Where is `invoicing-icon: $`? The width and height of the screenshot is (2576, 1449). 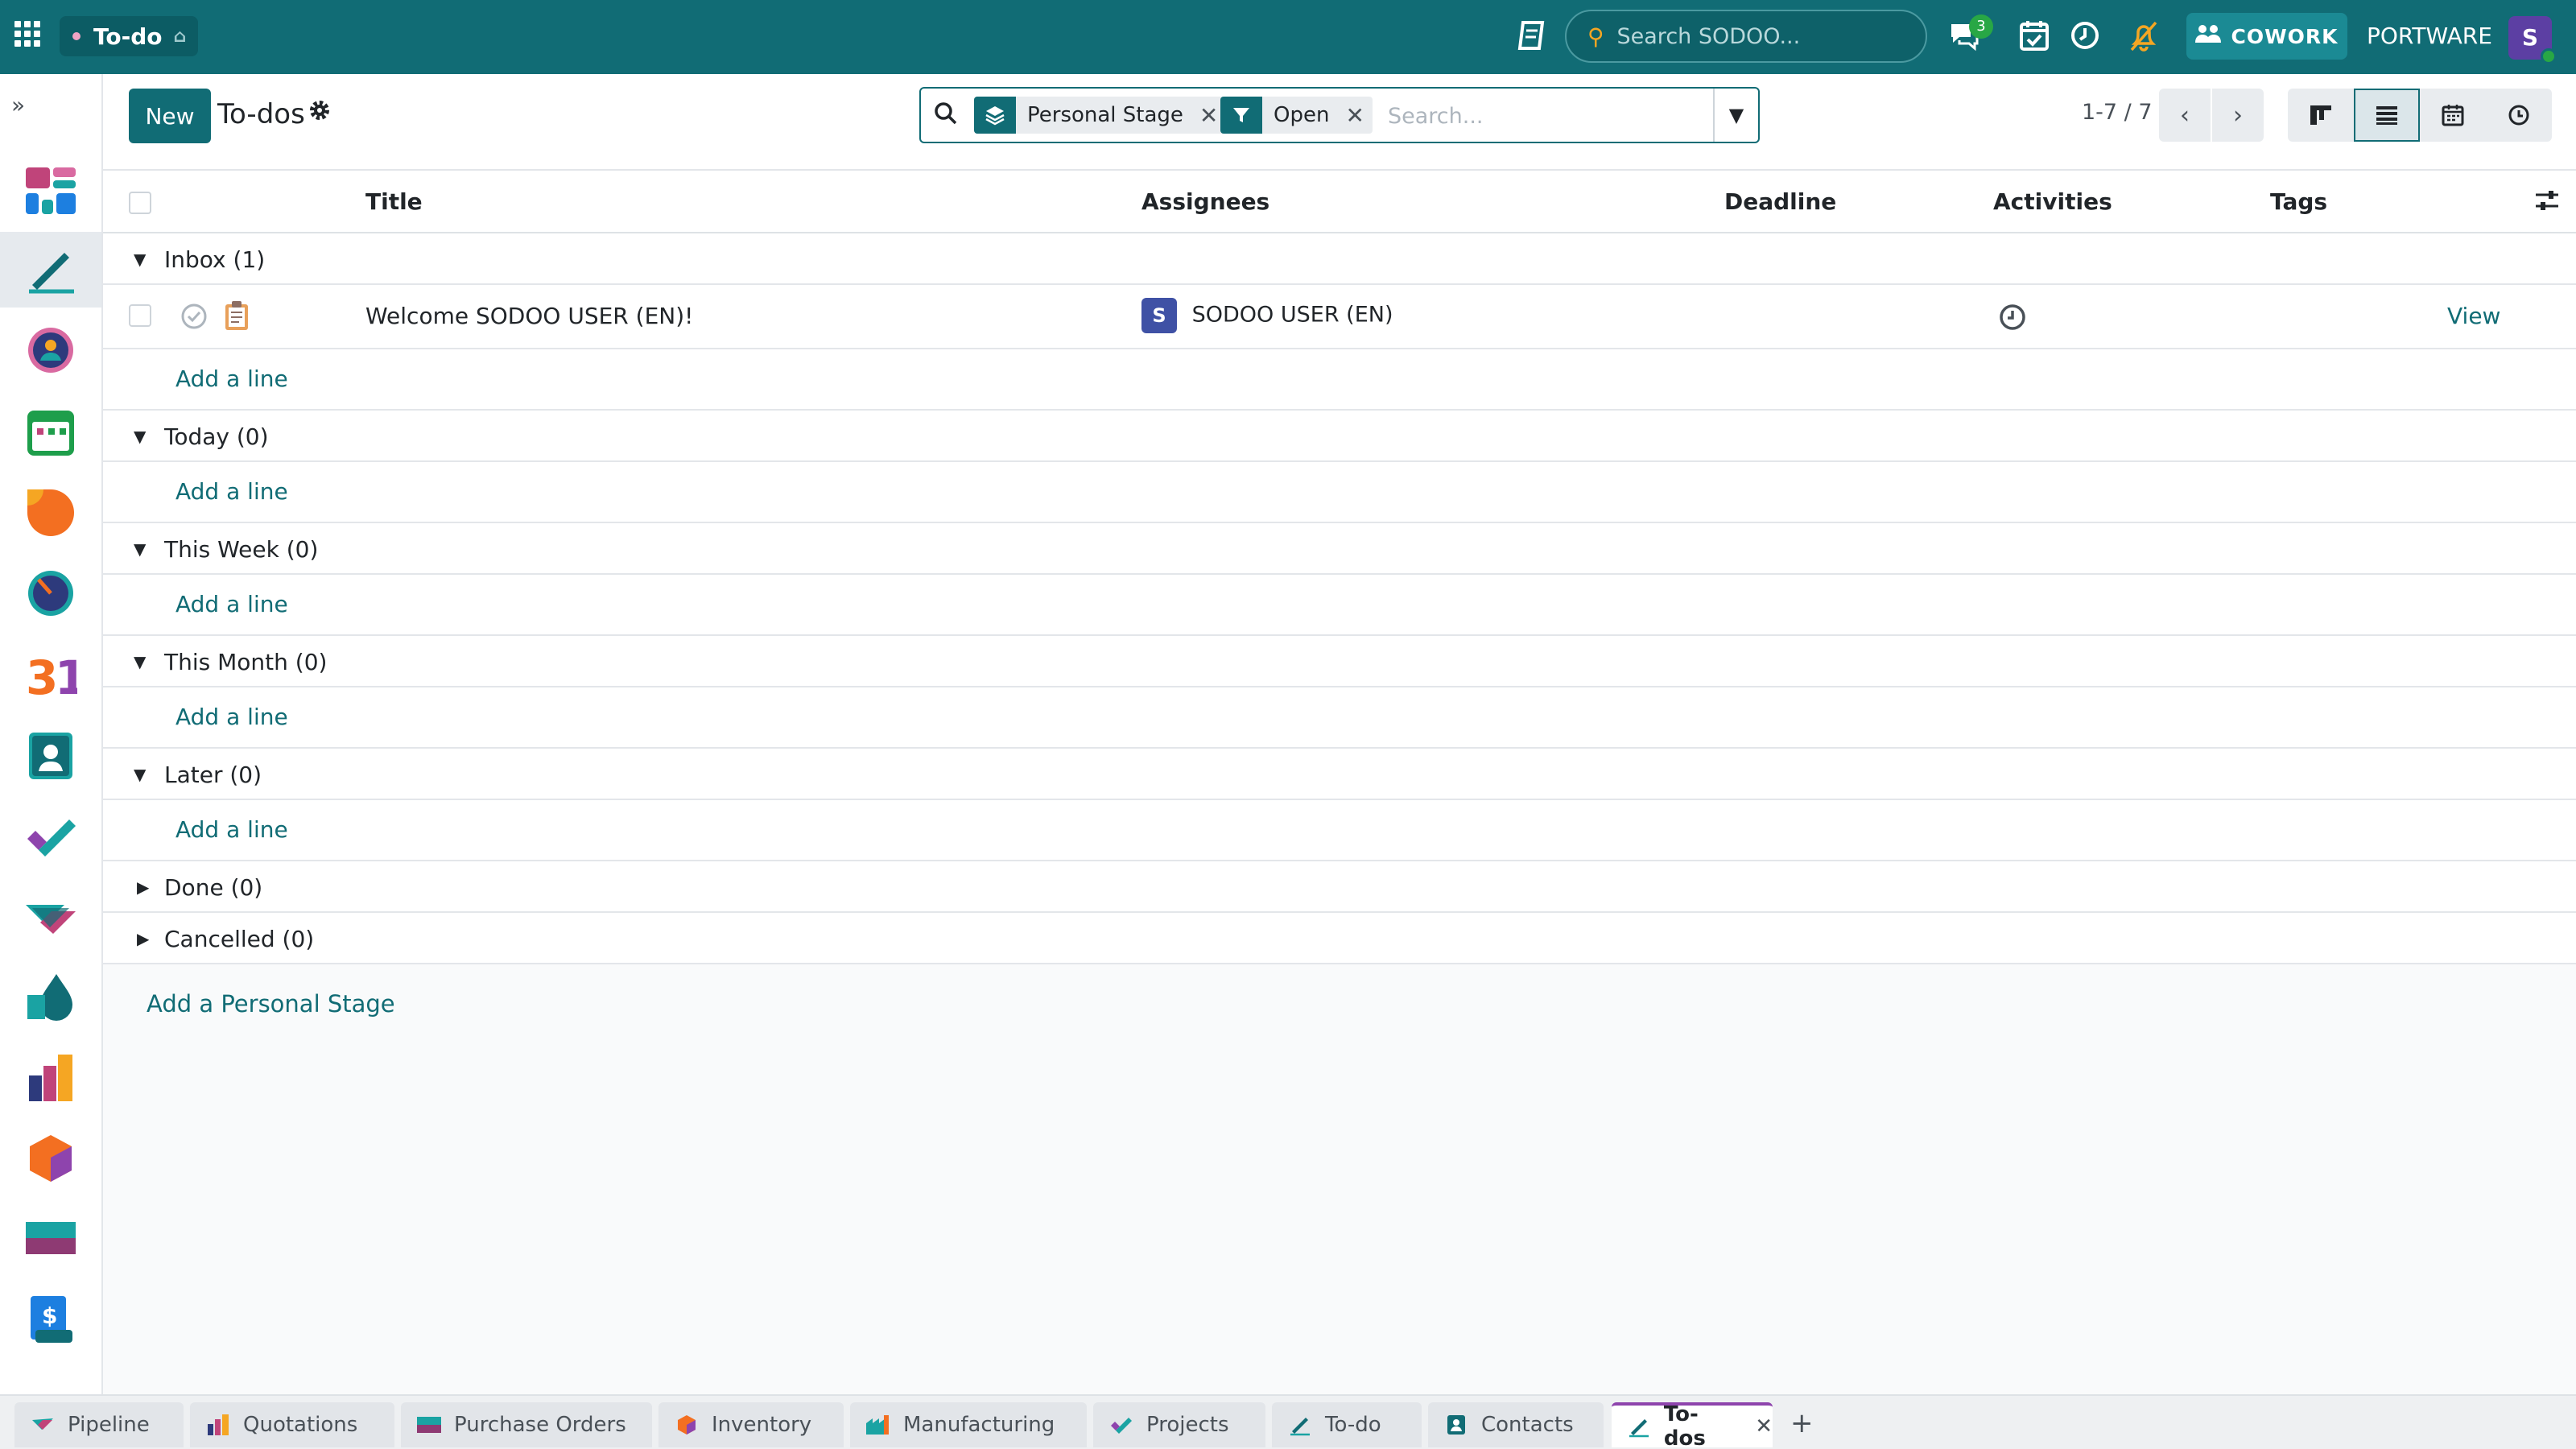
invoicing-icon: $ is located at coordinates (51, 1319).